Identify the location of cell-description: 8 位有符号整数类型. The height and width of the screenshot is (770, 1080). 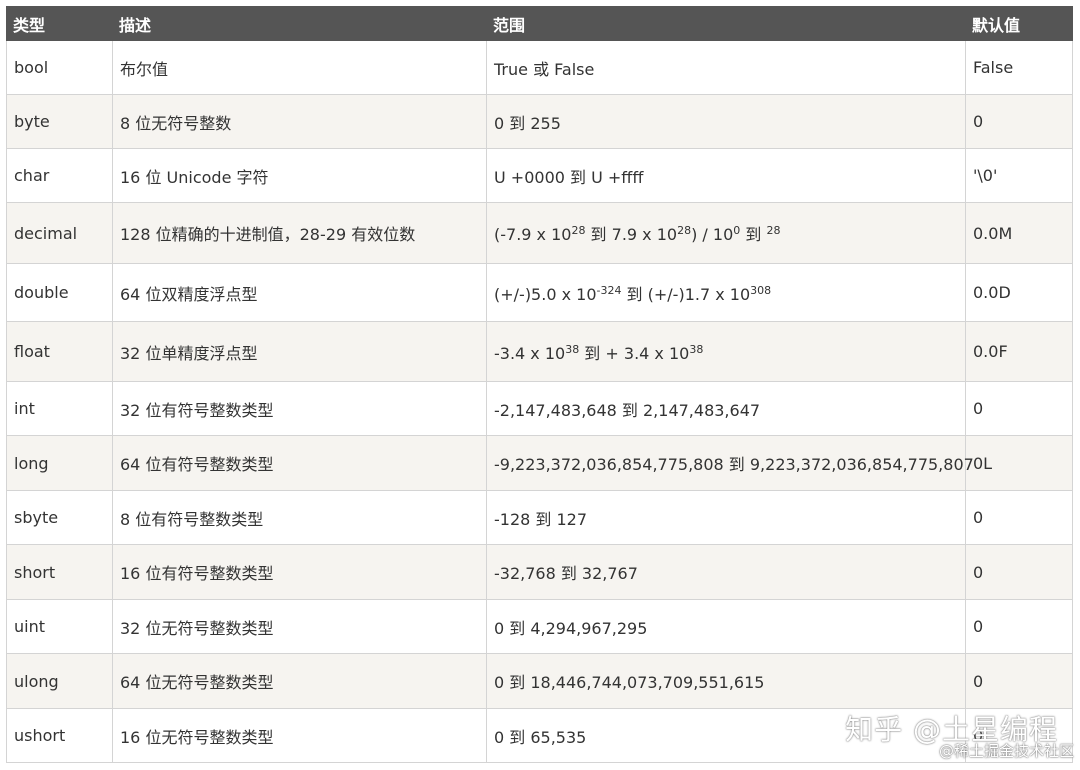
(299, 517).